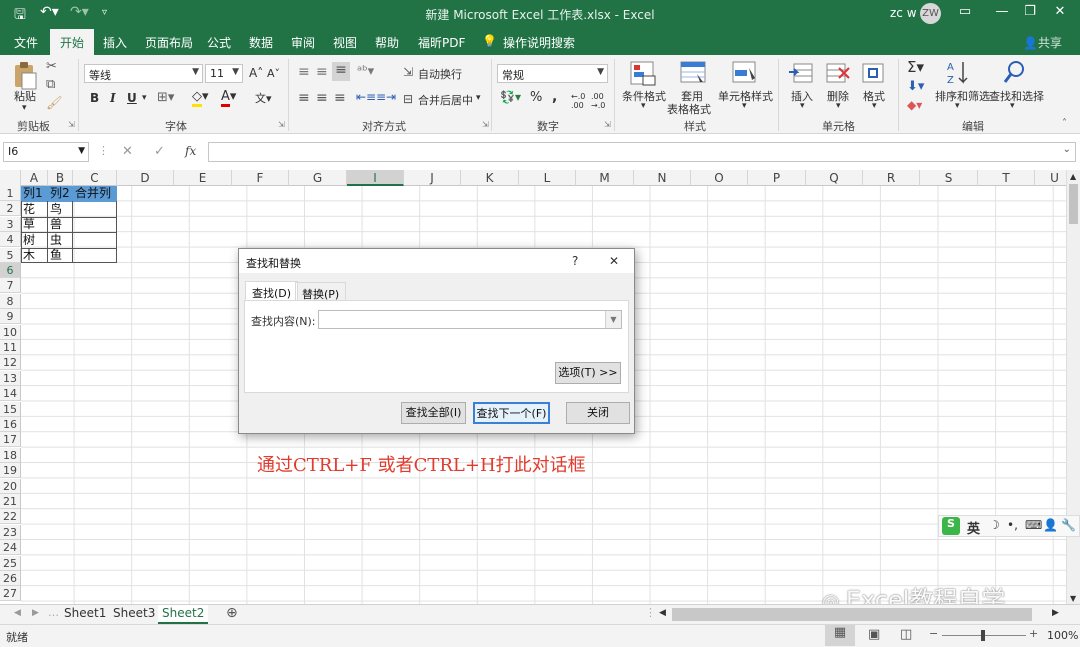 Image resolution: width=1080 pixels, height=647 pixels. What do you see at coordinates (28, 241) in the screenshot?
I see `table-cell: 树` at bounding box center [28, 241].